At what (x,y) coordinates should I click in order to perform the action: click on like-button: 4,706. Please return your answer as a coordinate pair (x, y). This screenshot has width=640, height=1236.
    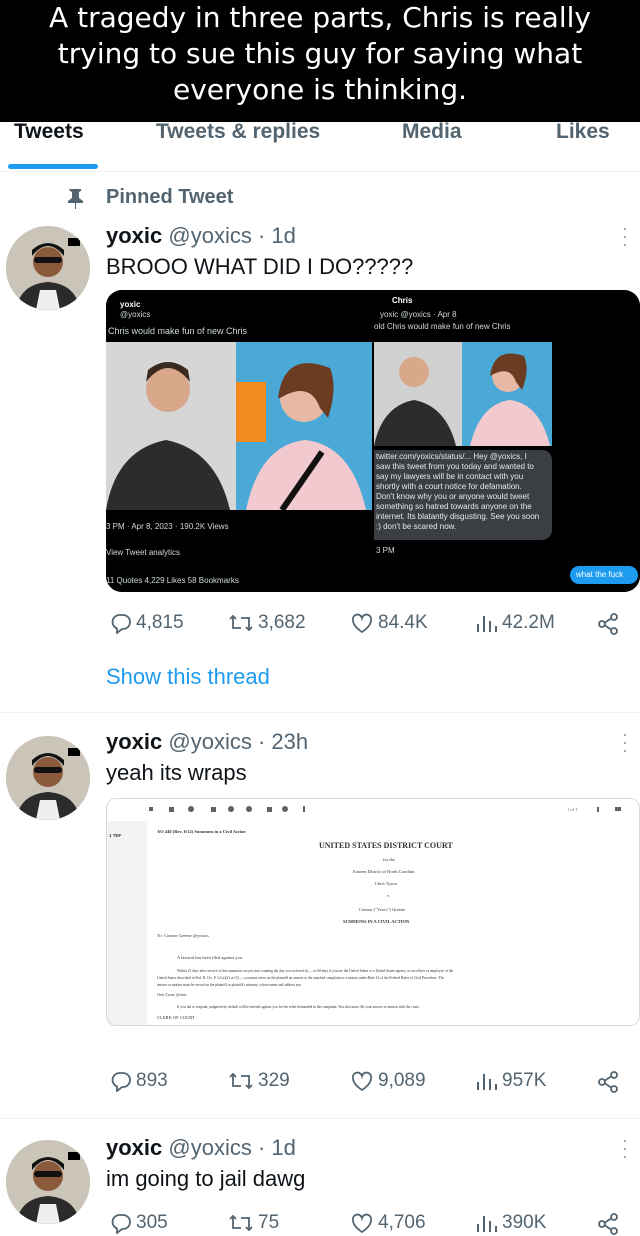
    Looking at the image, I should click on (388, 1223).